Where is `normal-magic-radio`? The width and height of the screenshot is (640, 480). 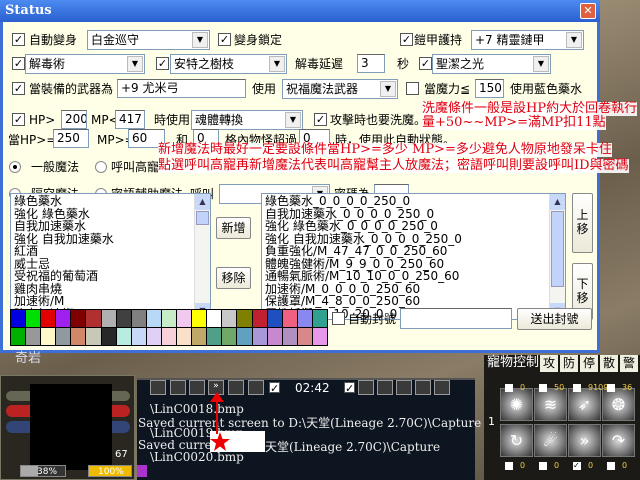 normal-magic-radio is located at coordinates (15, 167).